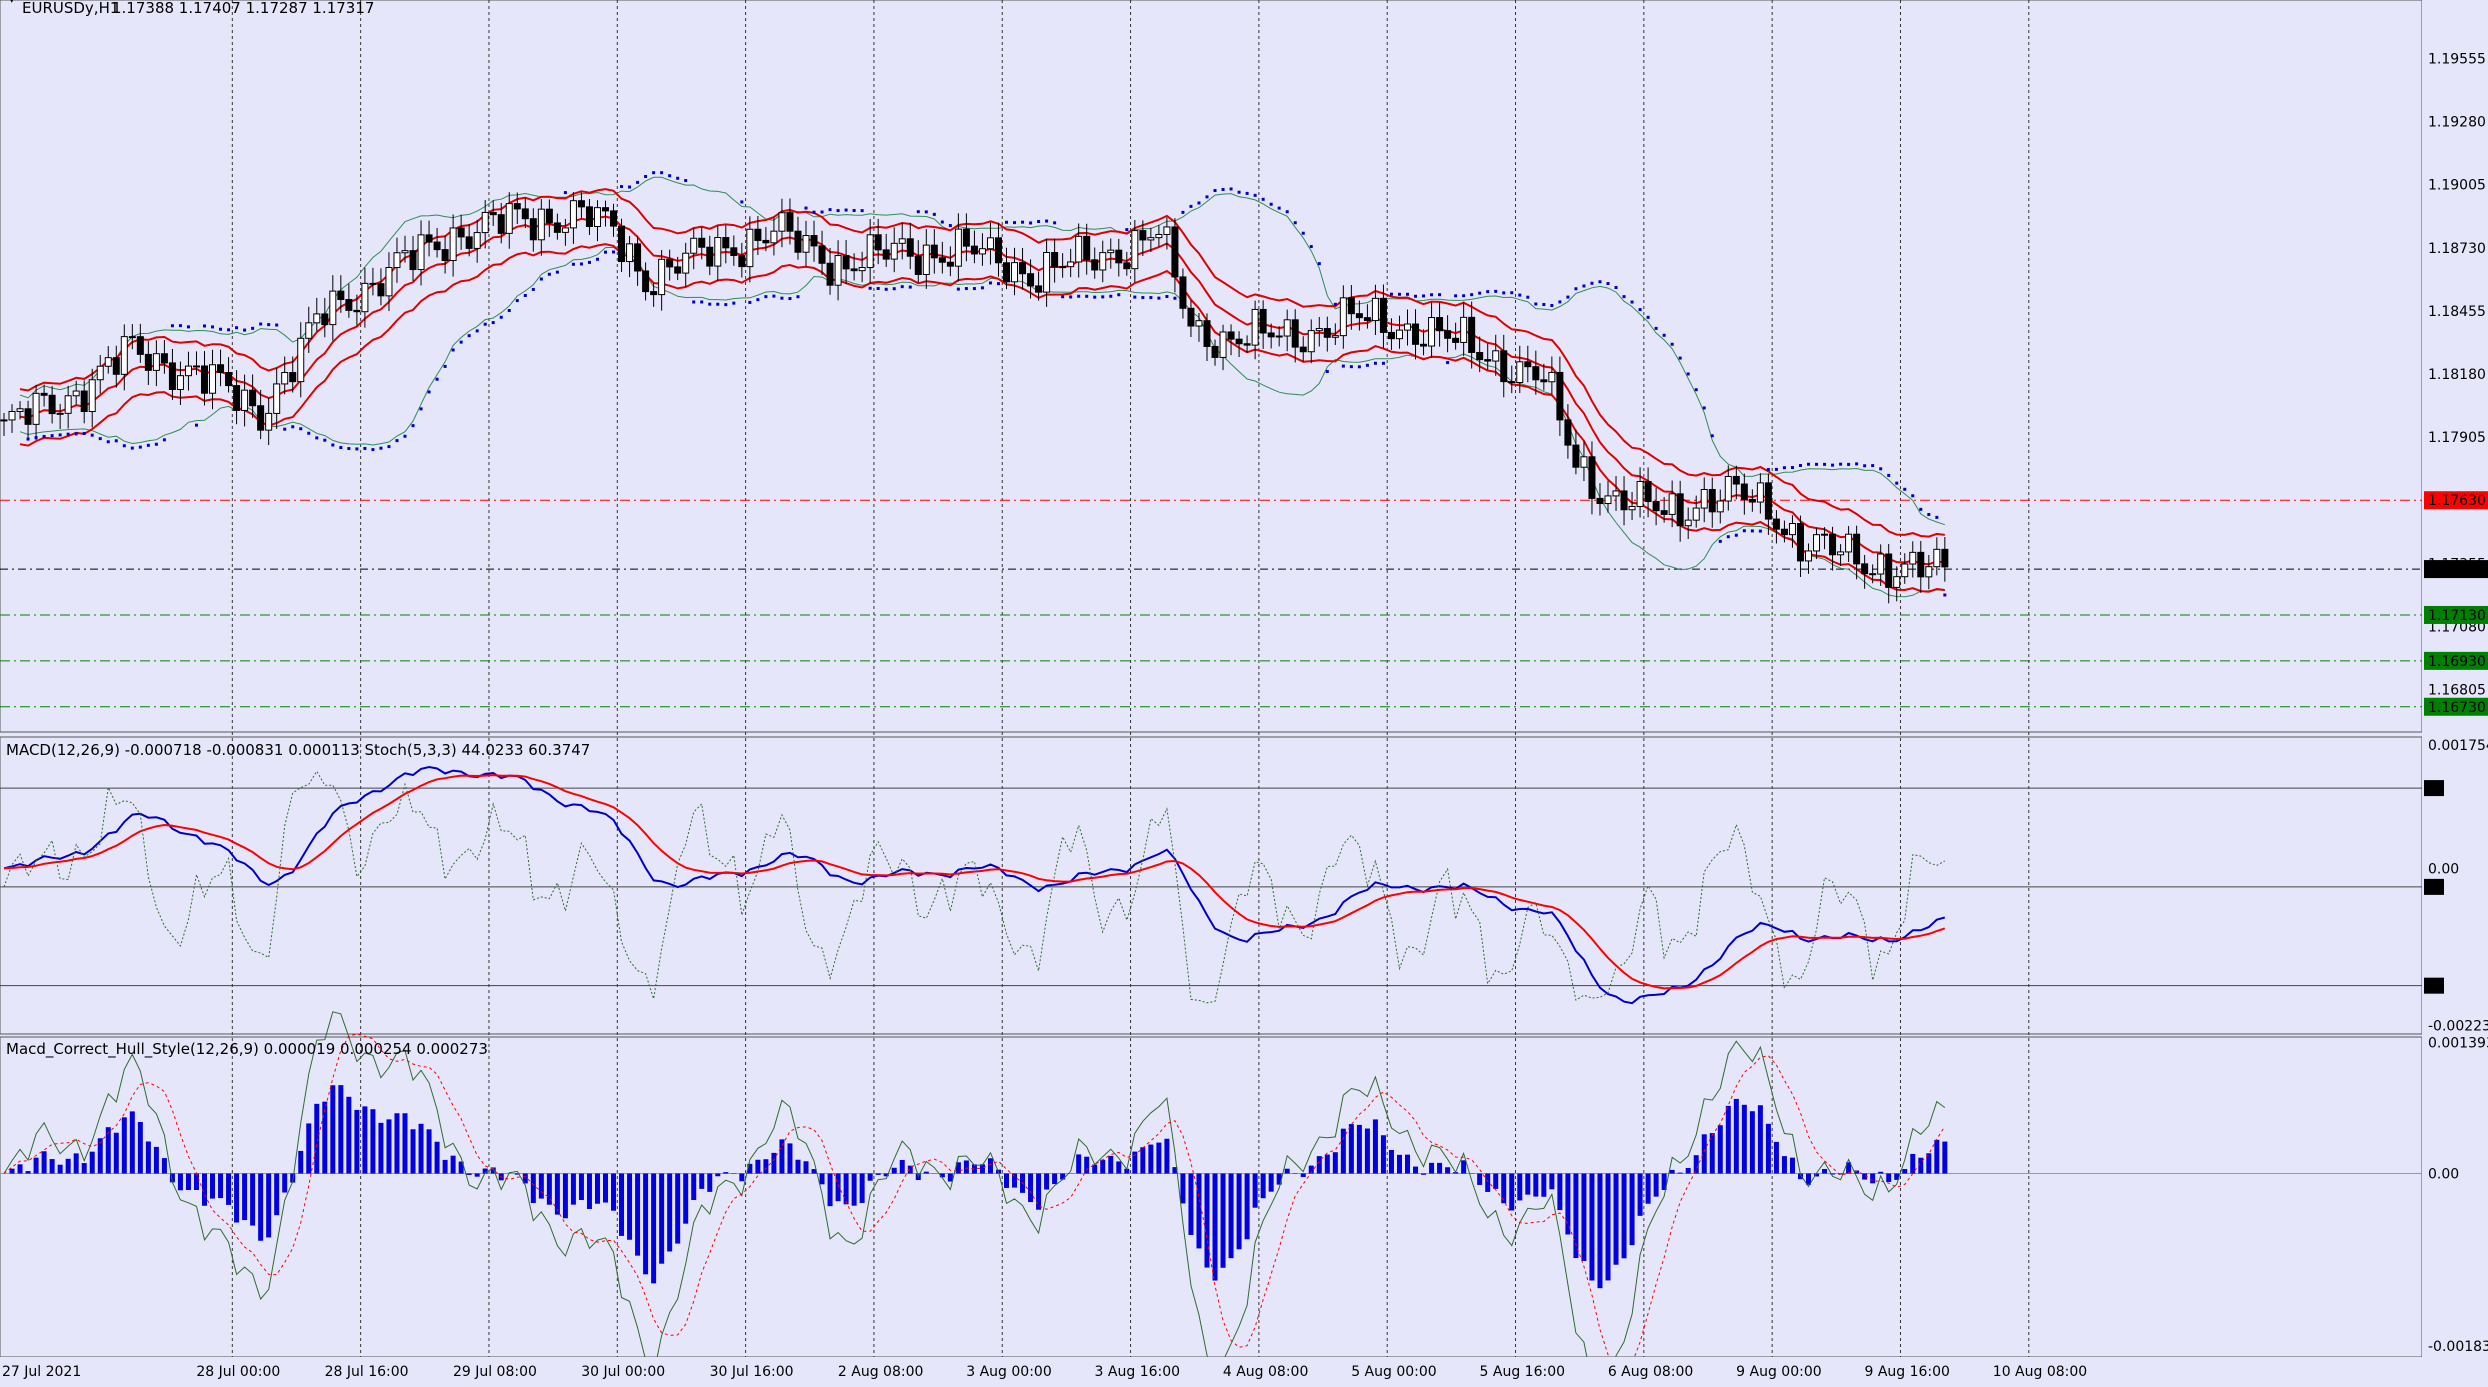 The height and width of the screenshot is (1387, 2488). I want to click on ohlc-readout: 1.17388 1.17407 1.17287 1.17317, so click(243, 8).